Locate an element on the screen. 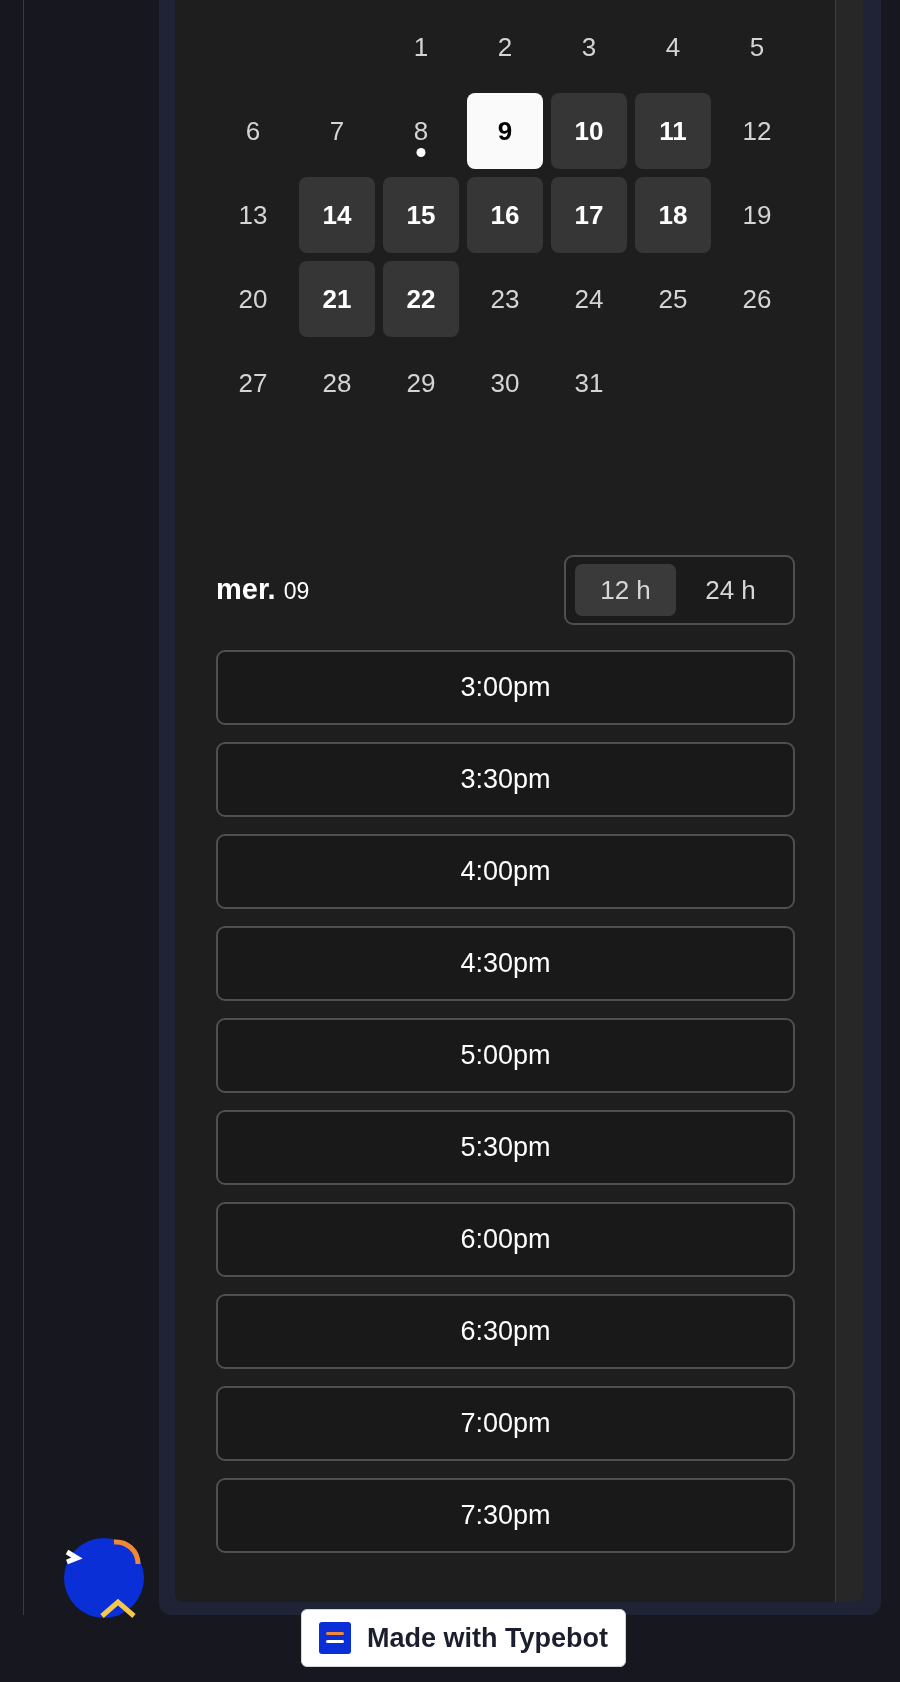  calendar-day: 27 is located at coordinates (253, 383).